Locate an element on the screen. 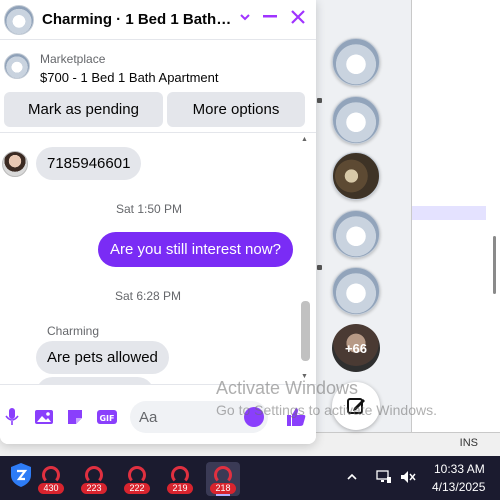 This screenshot has height=500, width=500. message-timestamp: Sat 1:50 PM is located at coordinates (149, 209).